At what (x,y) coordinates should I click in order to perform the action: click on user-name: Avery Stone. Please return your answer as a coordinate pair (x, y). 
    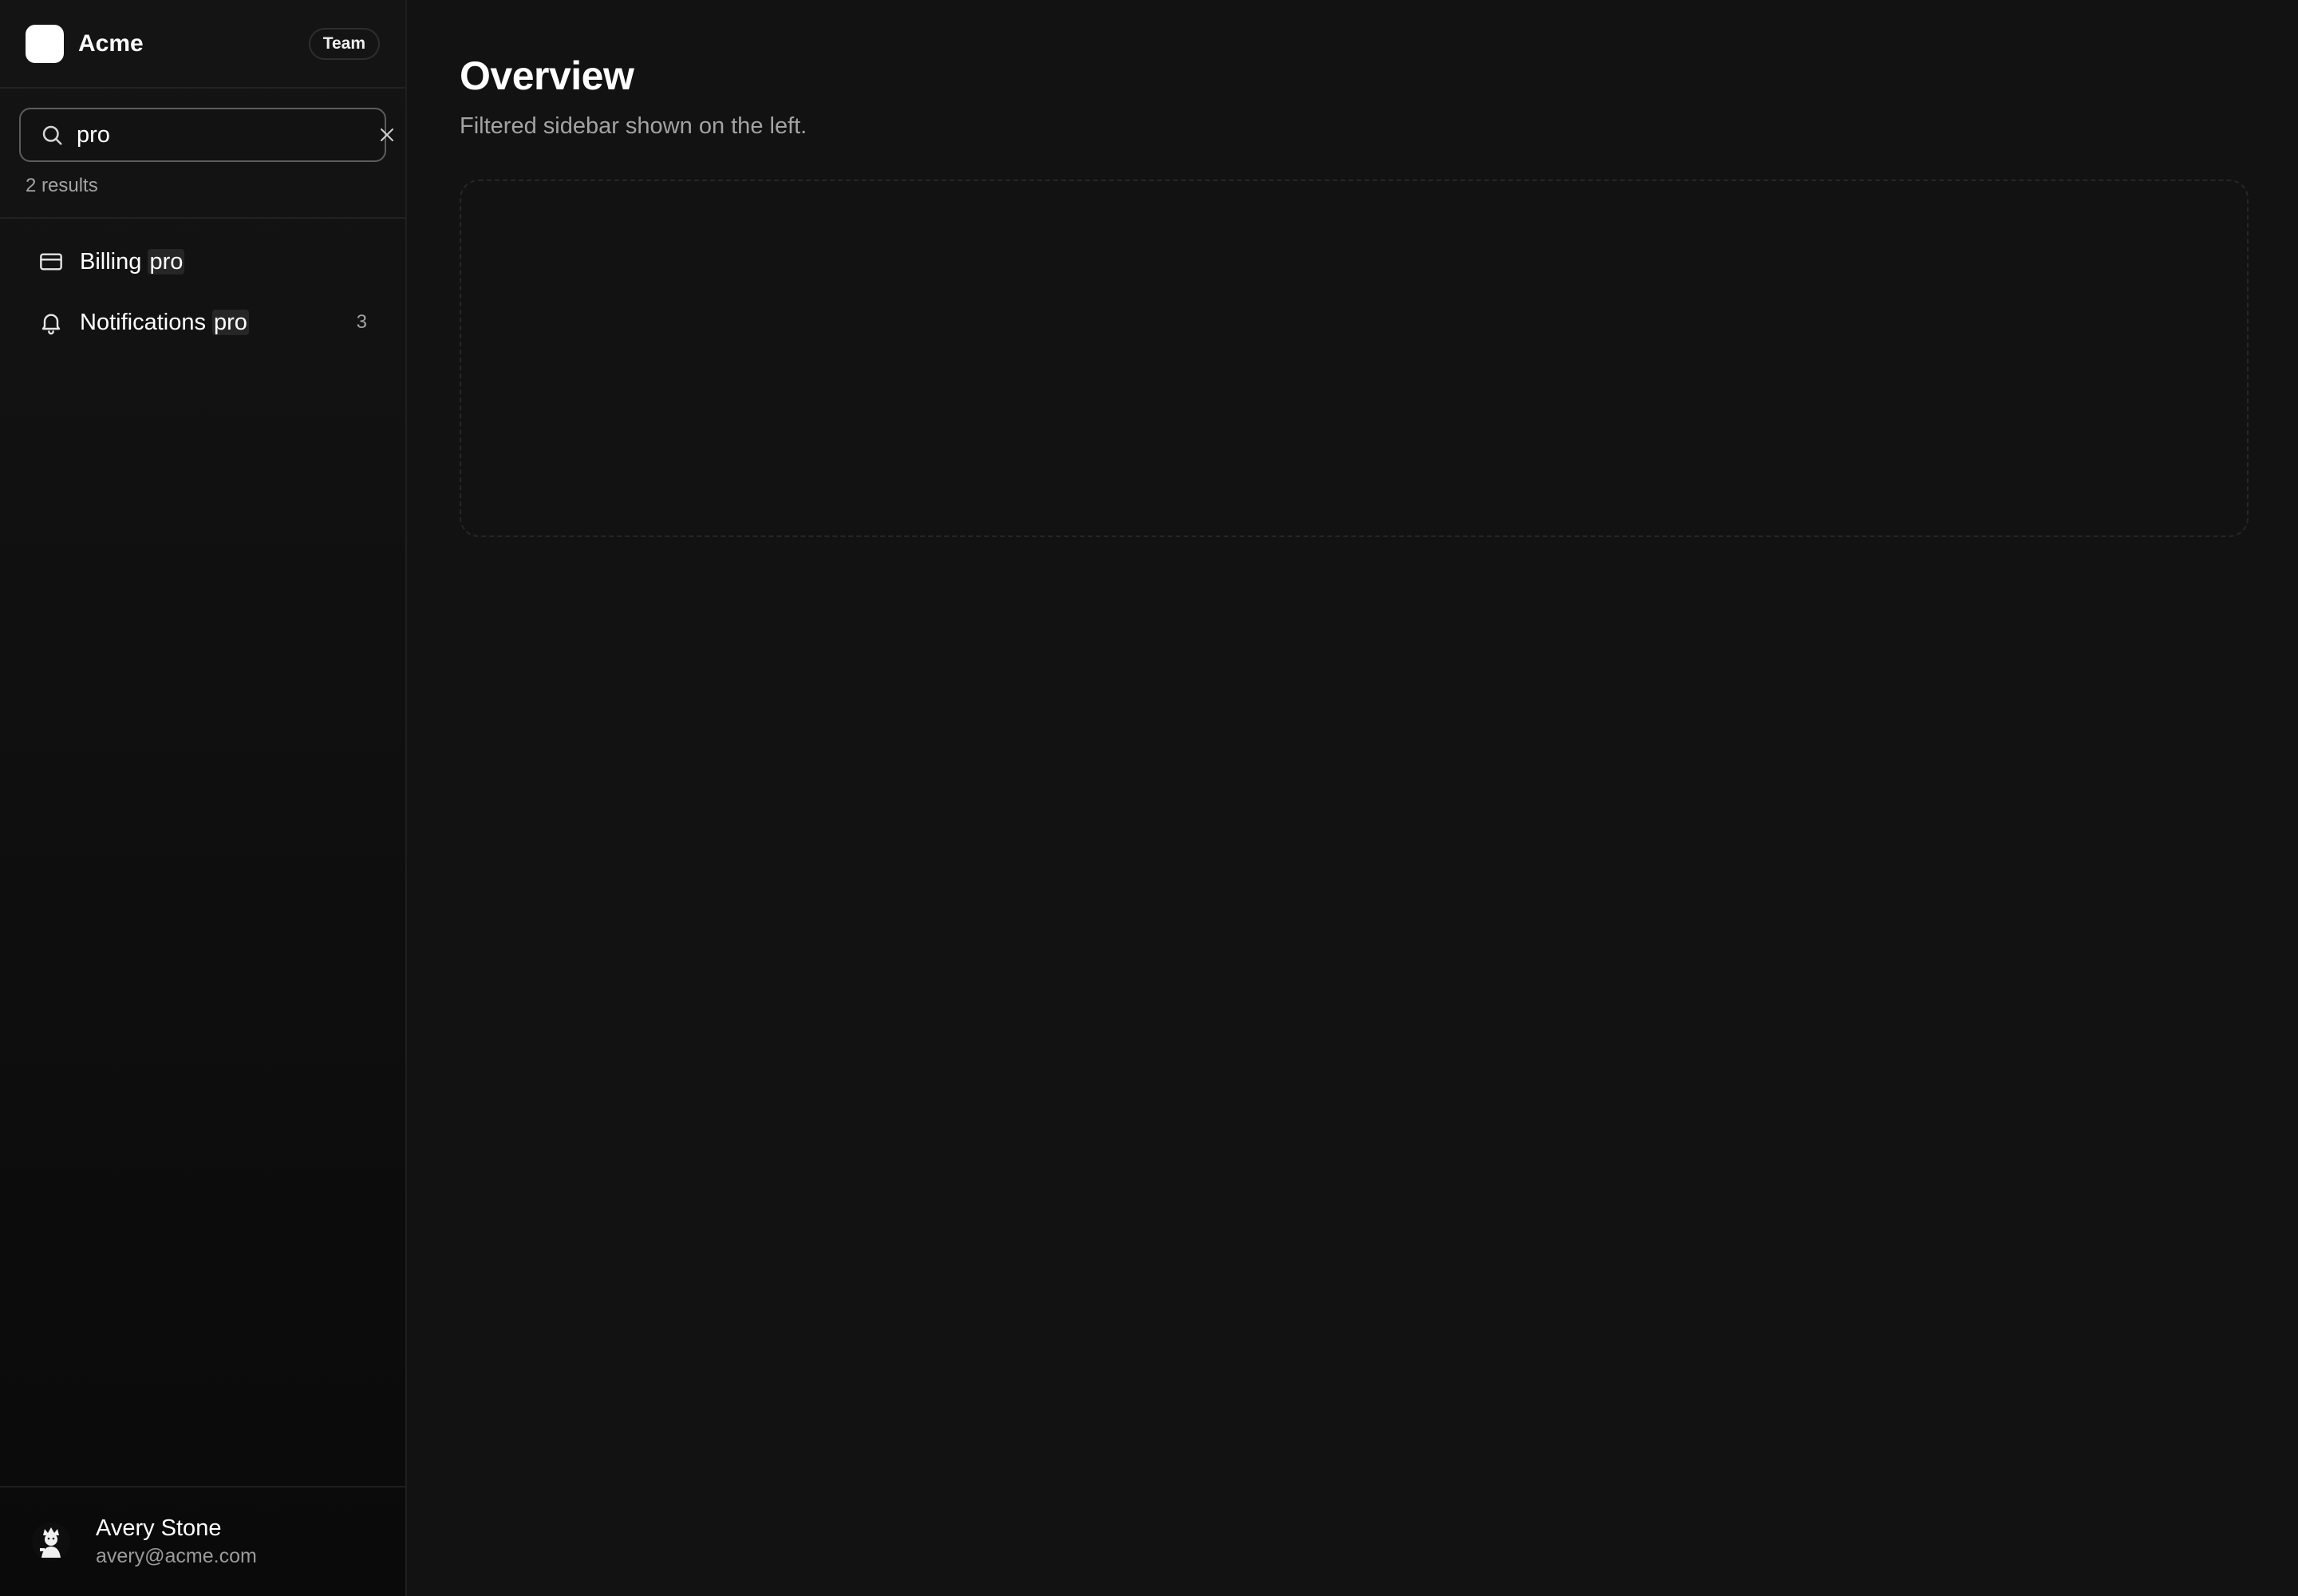
    Looking at the image, I should click on (159, 1528).